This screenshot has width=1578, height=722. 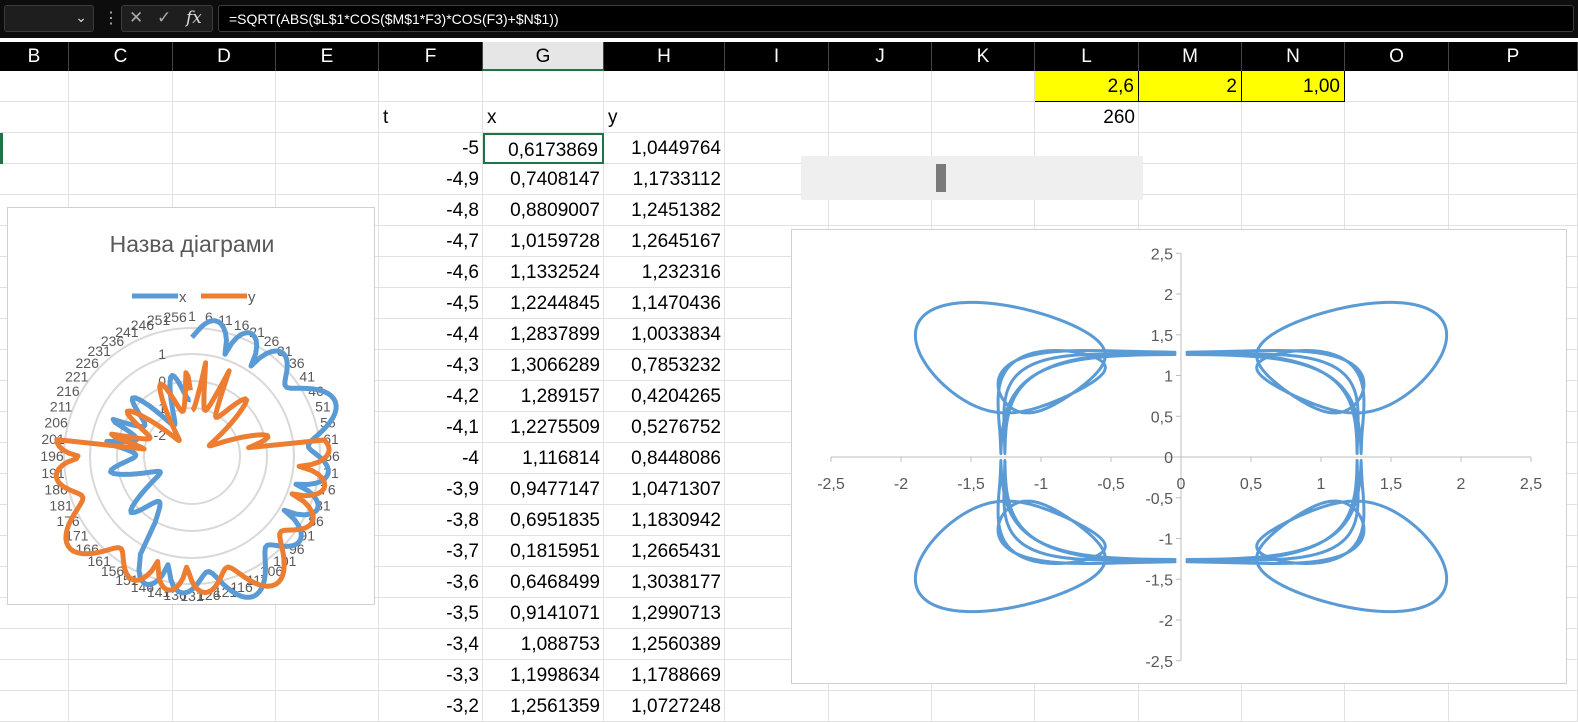 I want to click on column-header-C: C, so click(x=121, y=56).